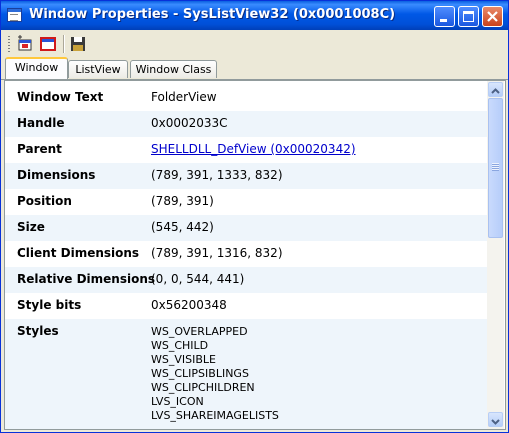  I want to click on property-value: (0, 0, 544, 441), so click(198, 279).